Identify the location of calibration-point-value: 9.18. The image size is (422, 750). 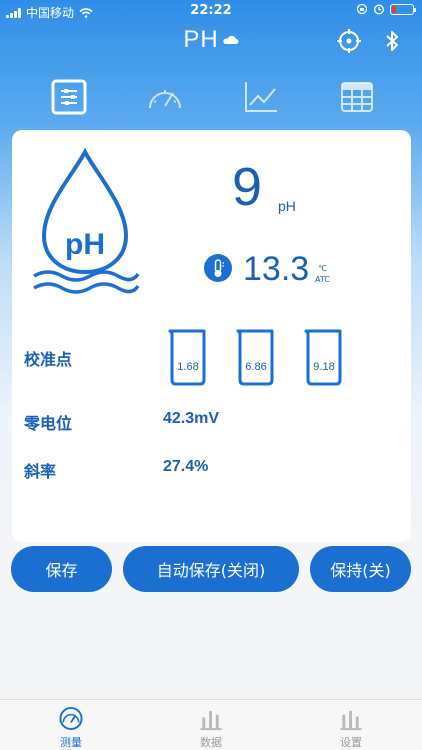
(324, 367).